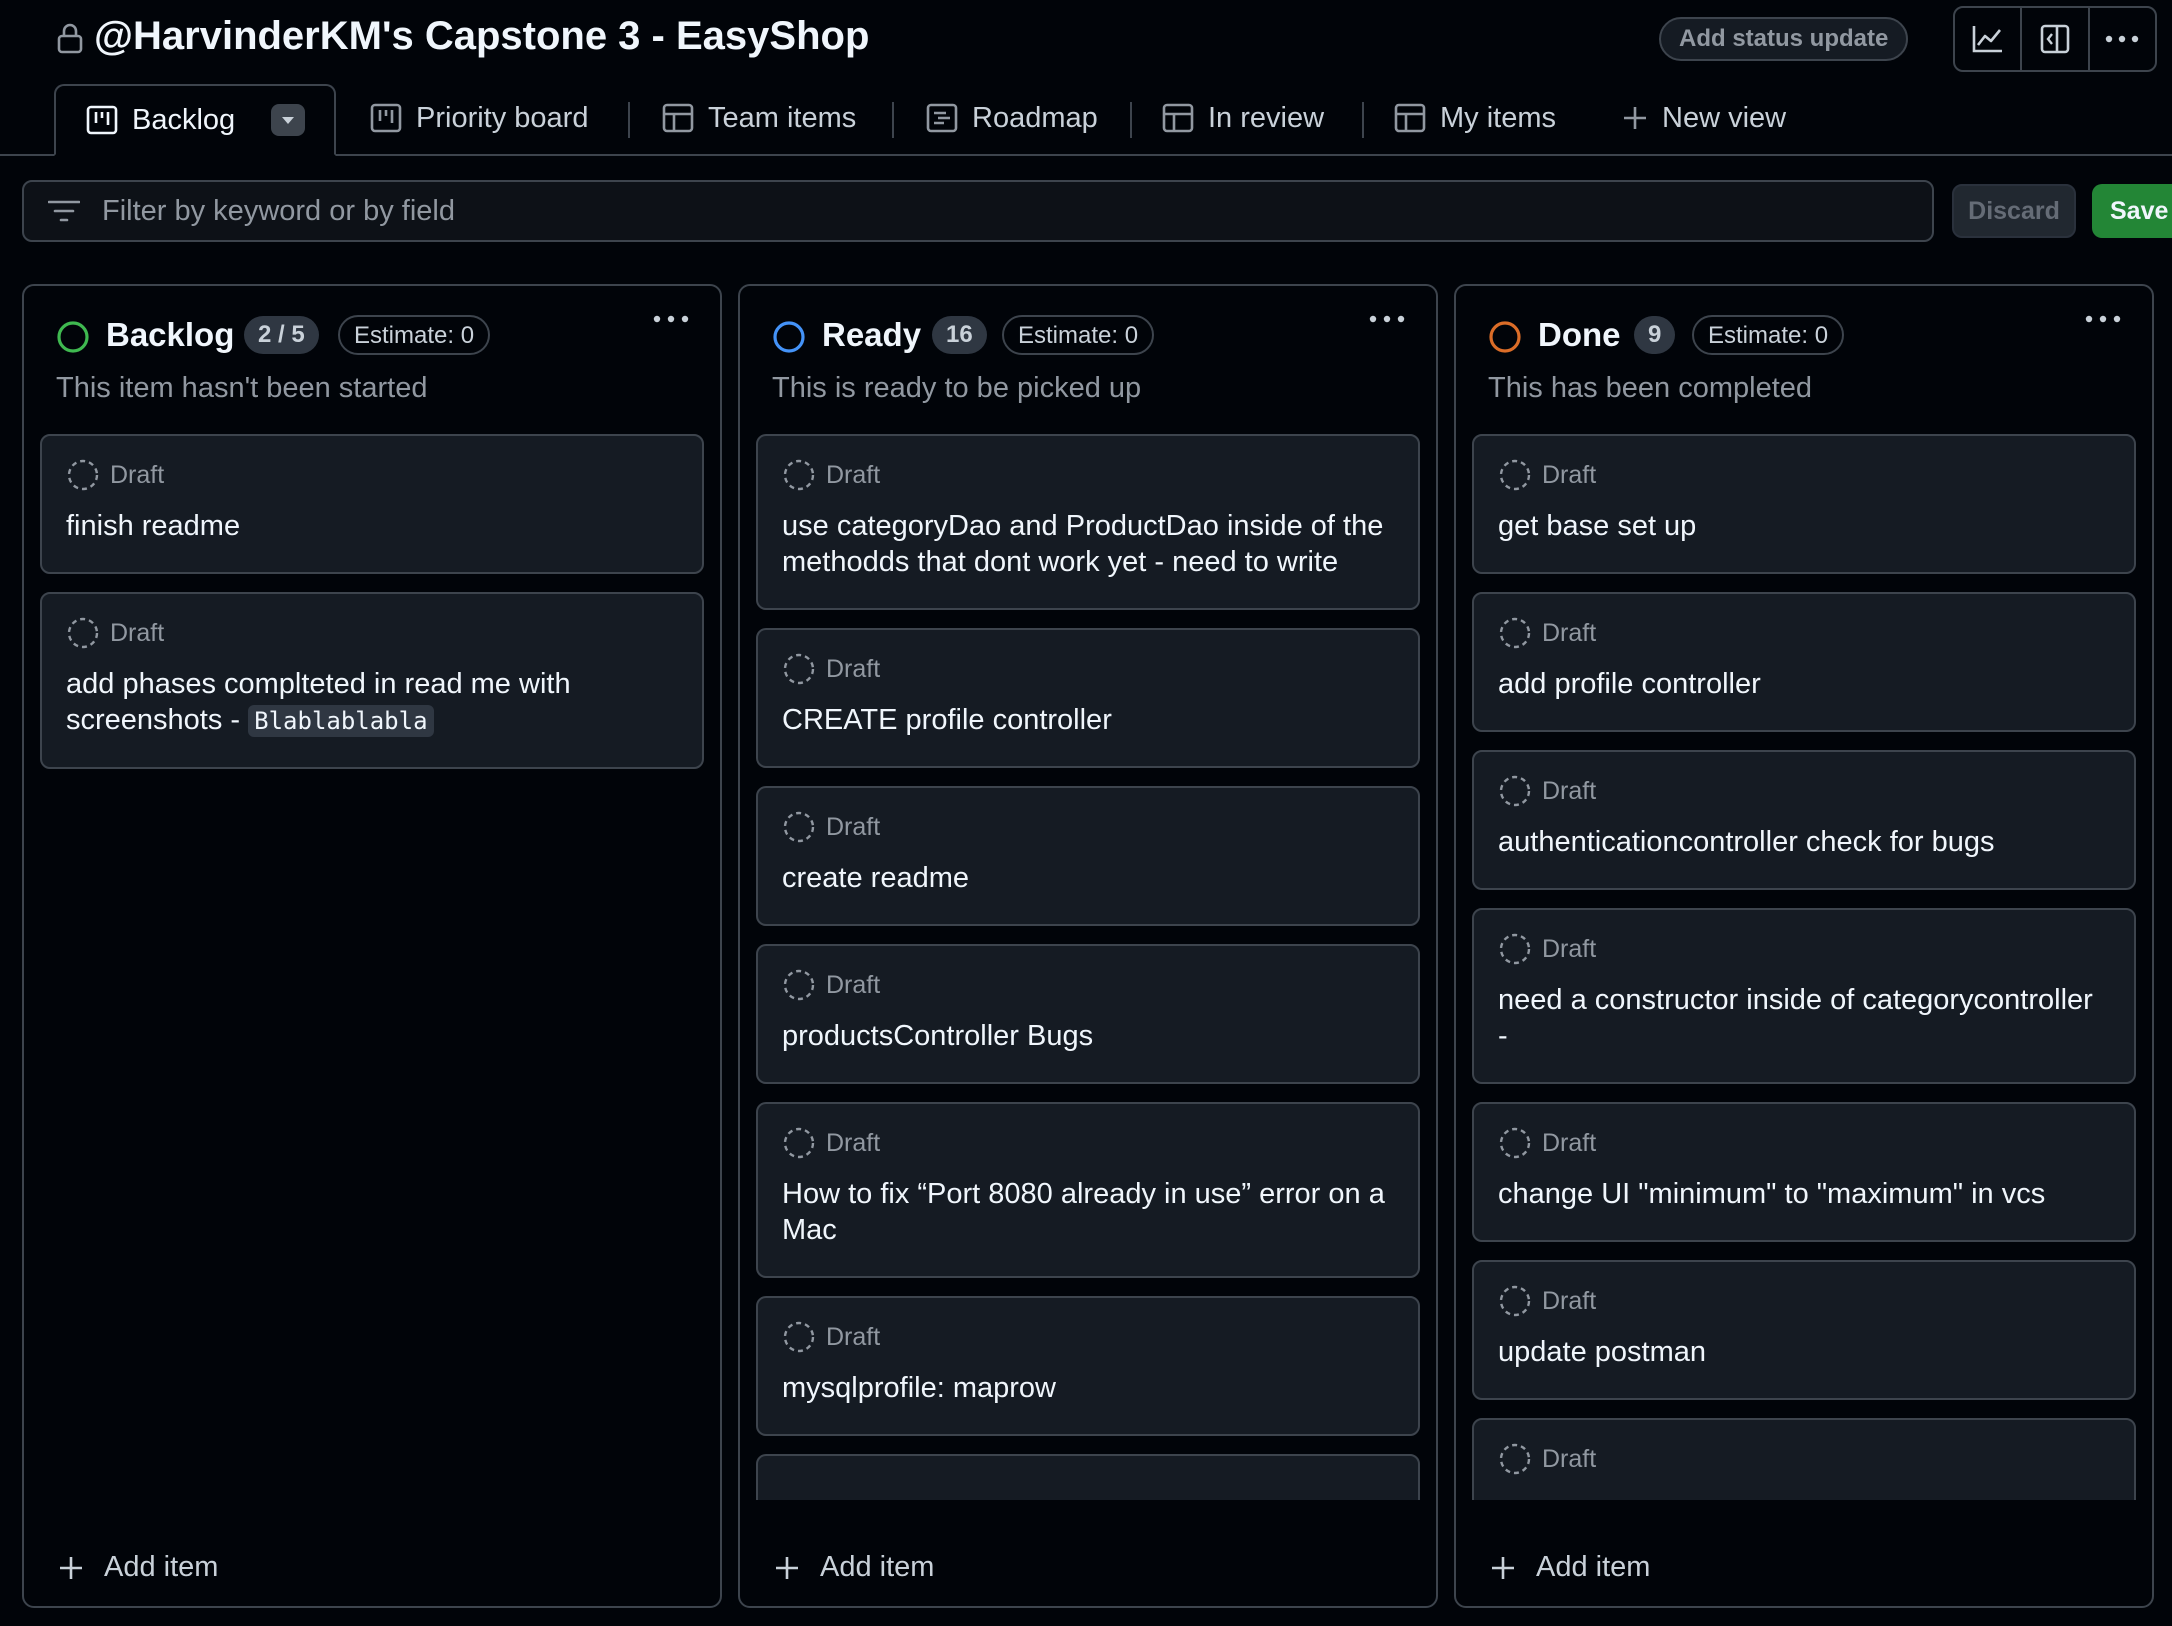  What do you see at coordinates (102, 120) in the screenshot?
I see `board-icon` at bounding box center [102, 120].